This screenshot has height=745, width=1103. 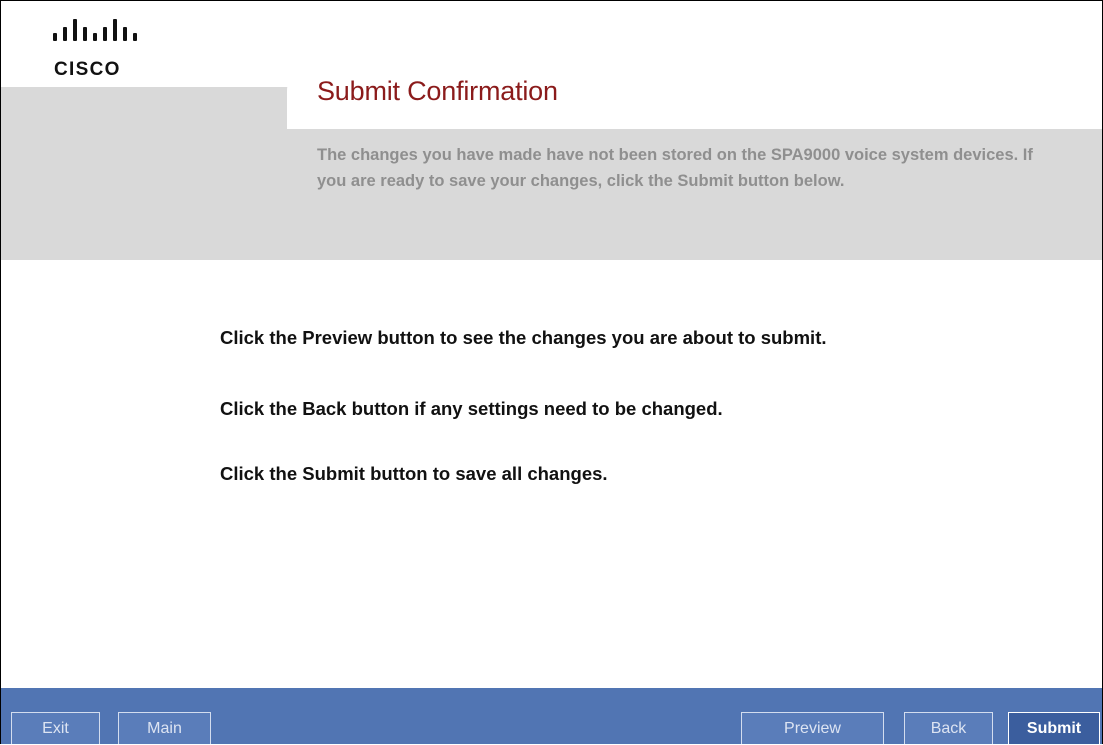 What do you see at coordinates (437, 91) in the screenshot?
I see `page-title: Submit Confirmation` at bounding box center [437, 91].